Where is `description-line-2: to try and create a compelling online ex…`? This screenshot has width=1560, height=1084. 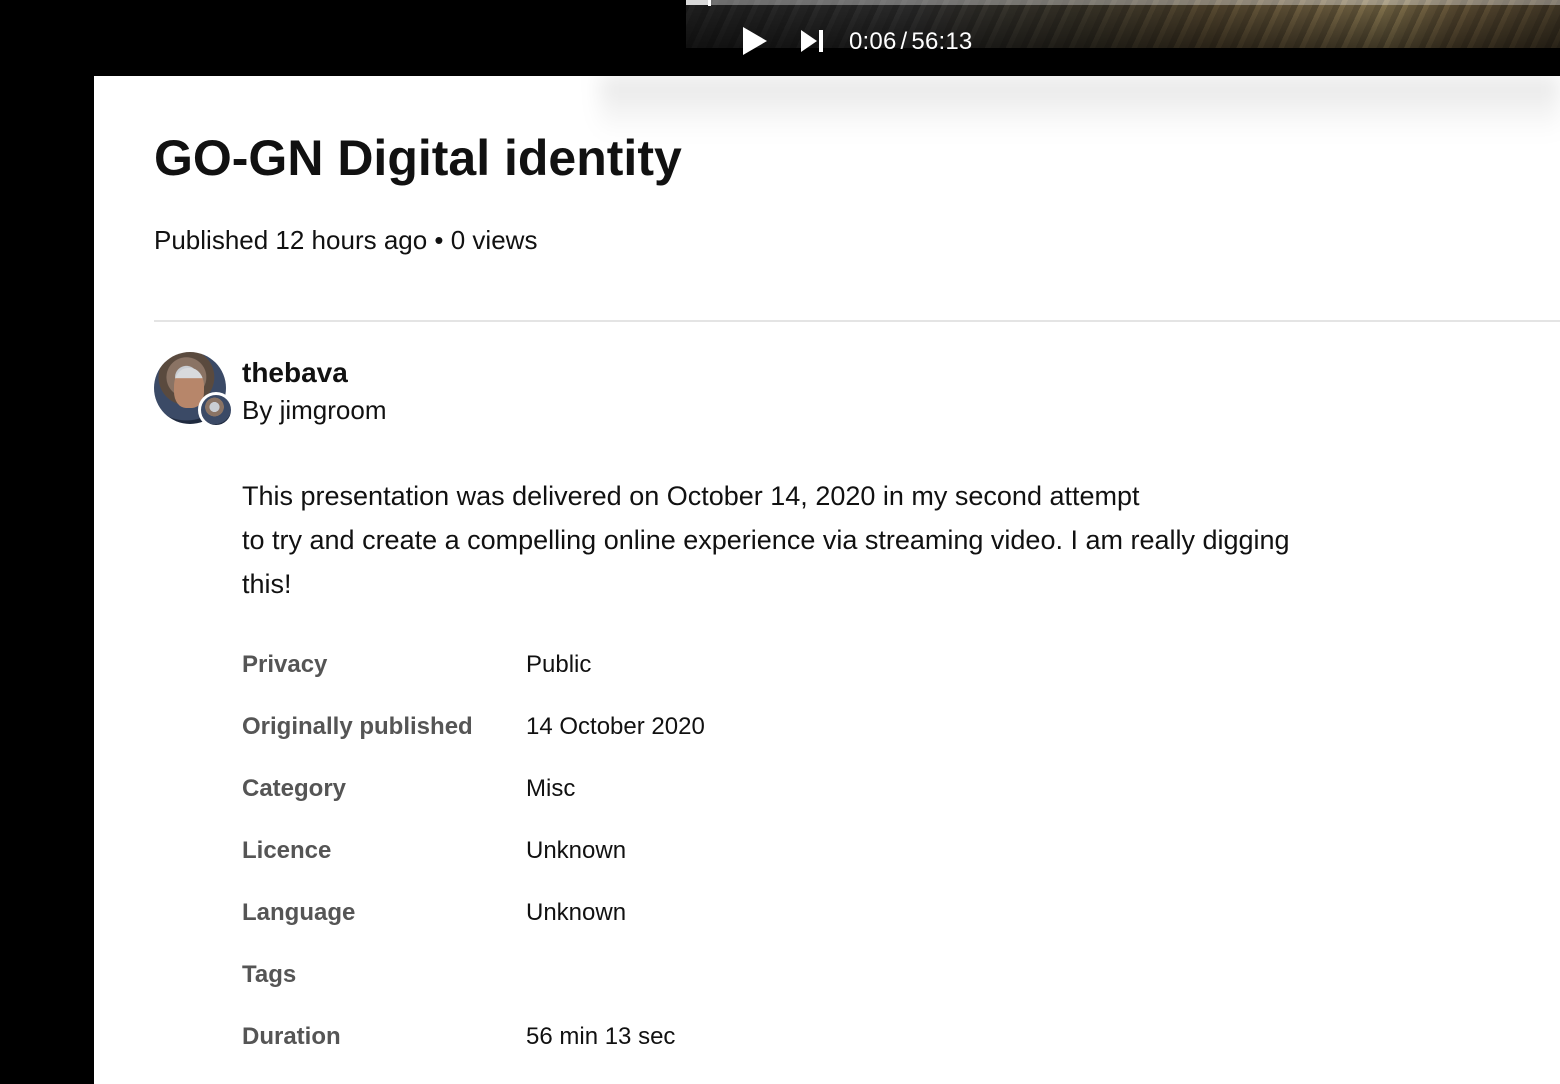 description-line-2: to try and create a compelling online ex… is located at coordinates (766, 562).